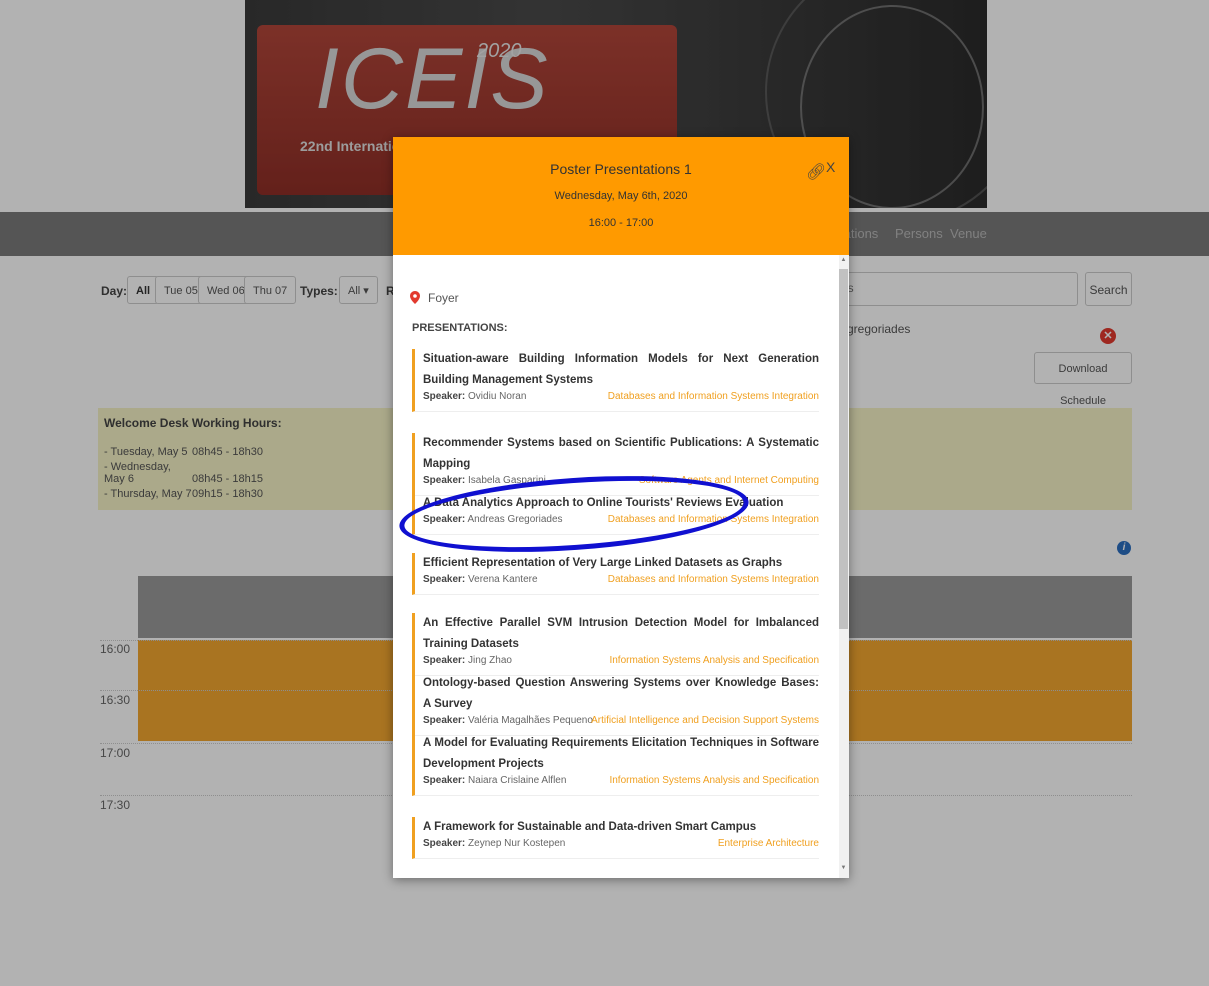  What do you see at coordinates (843, 449) in the screenshot?
I see `modal-scrollbar-thumb` at bounding box center [843, 449].